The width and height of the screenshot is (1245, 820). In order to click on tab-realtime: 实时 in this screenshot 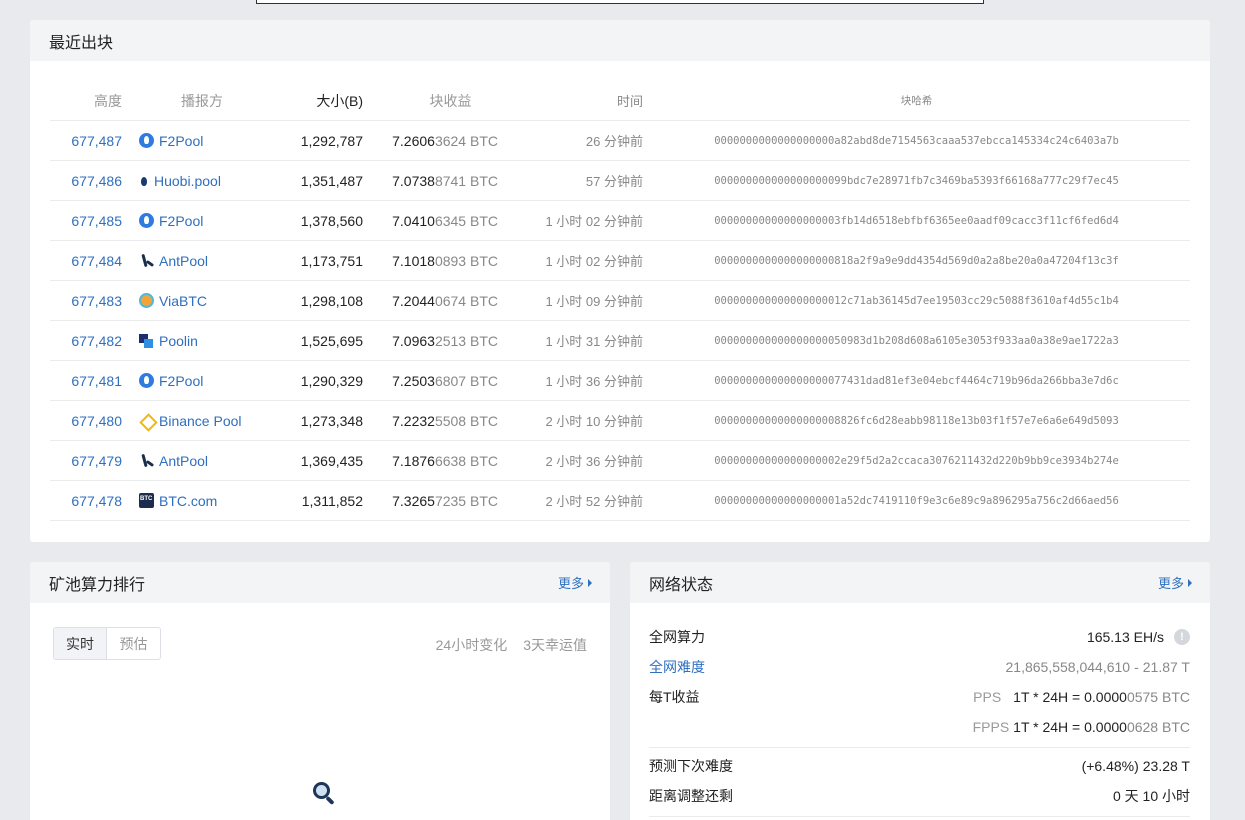, I will do `click(80, 643)`.